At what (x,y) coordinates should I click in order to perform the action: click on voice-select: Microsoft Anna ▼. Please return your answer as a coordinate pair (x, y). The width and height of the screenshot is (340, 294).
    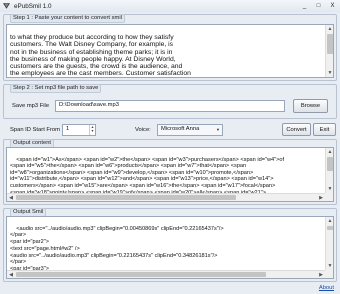
    Looking at the image, I should click on (190, 130).